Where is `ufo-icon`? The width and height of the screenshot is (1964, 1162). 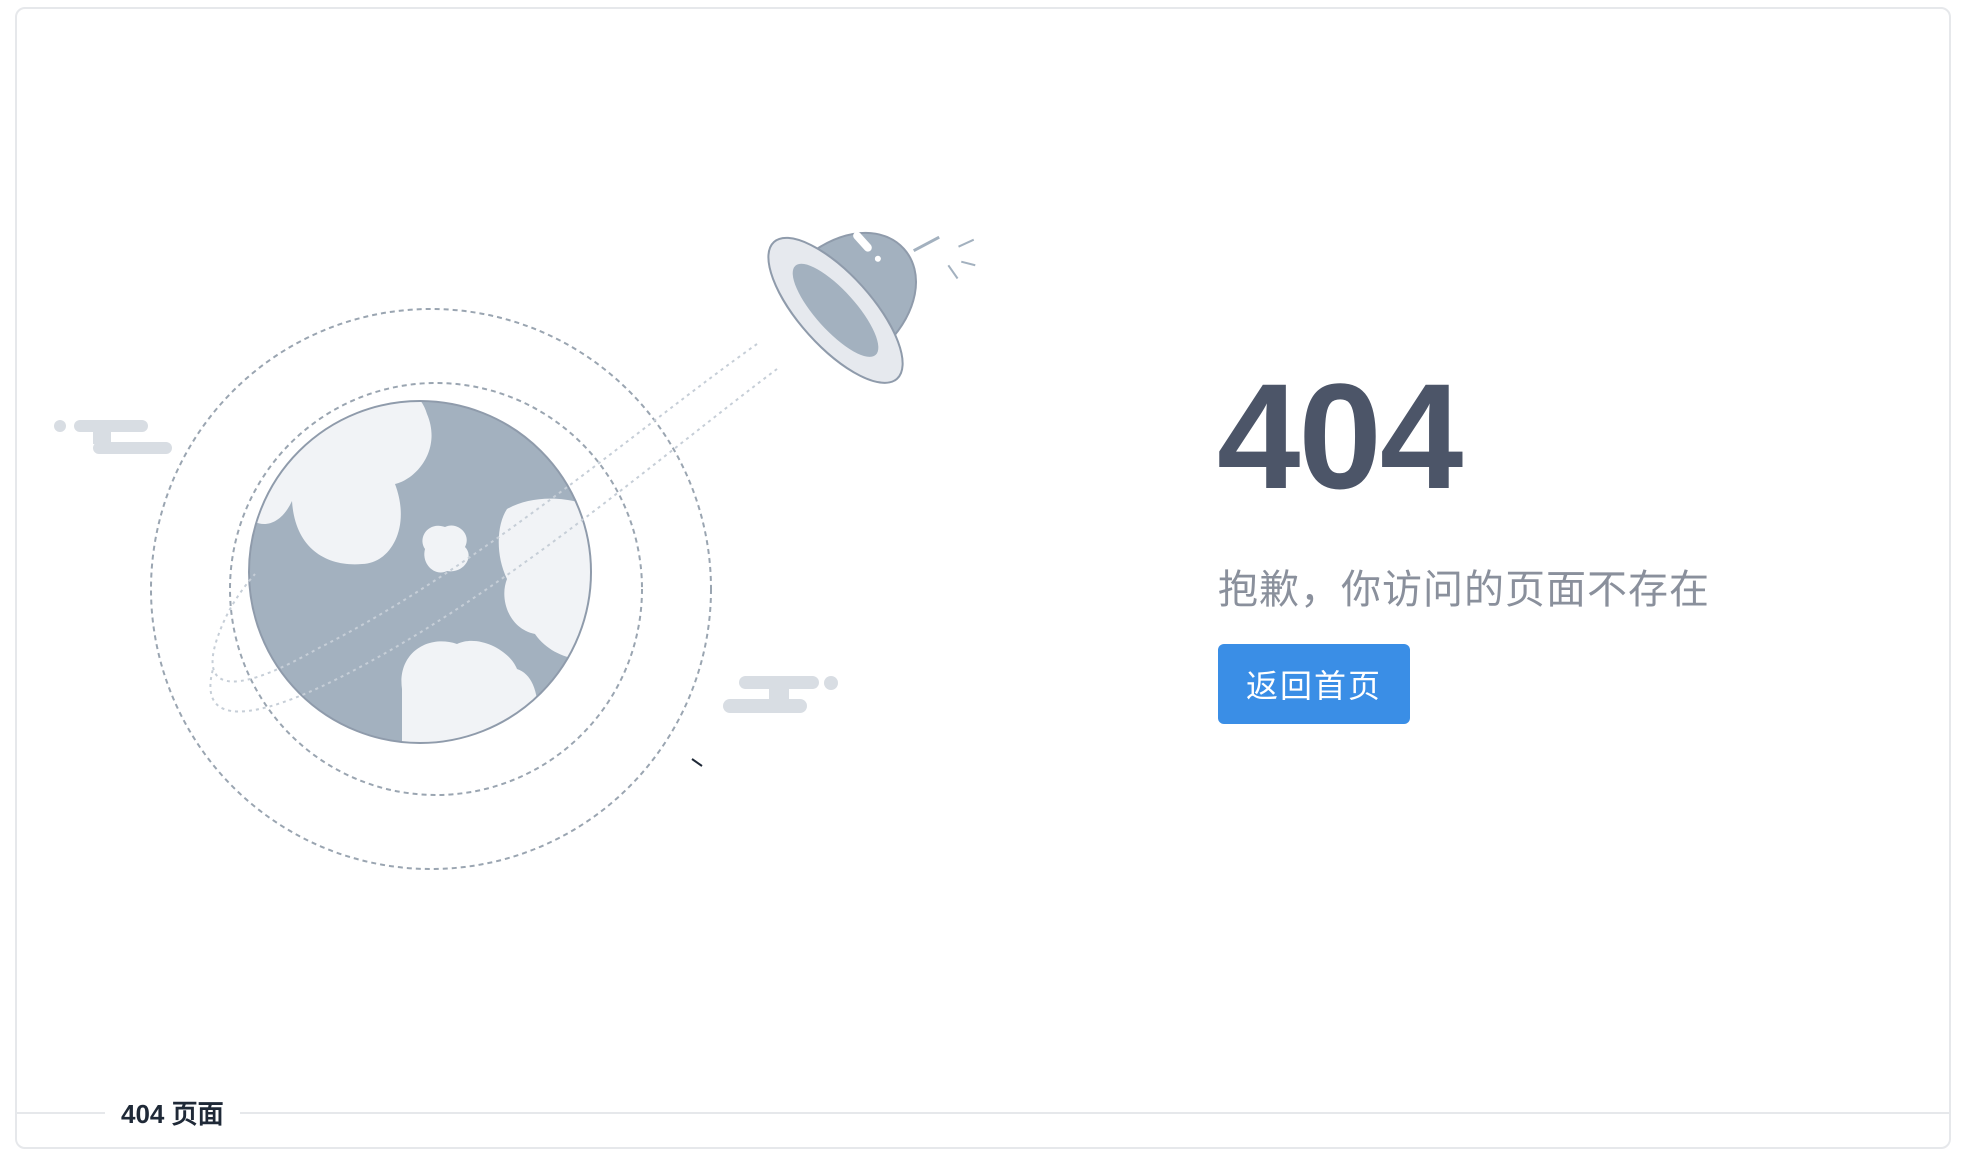 ufo-icon is located at coordinates (871, 307).